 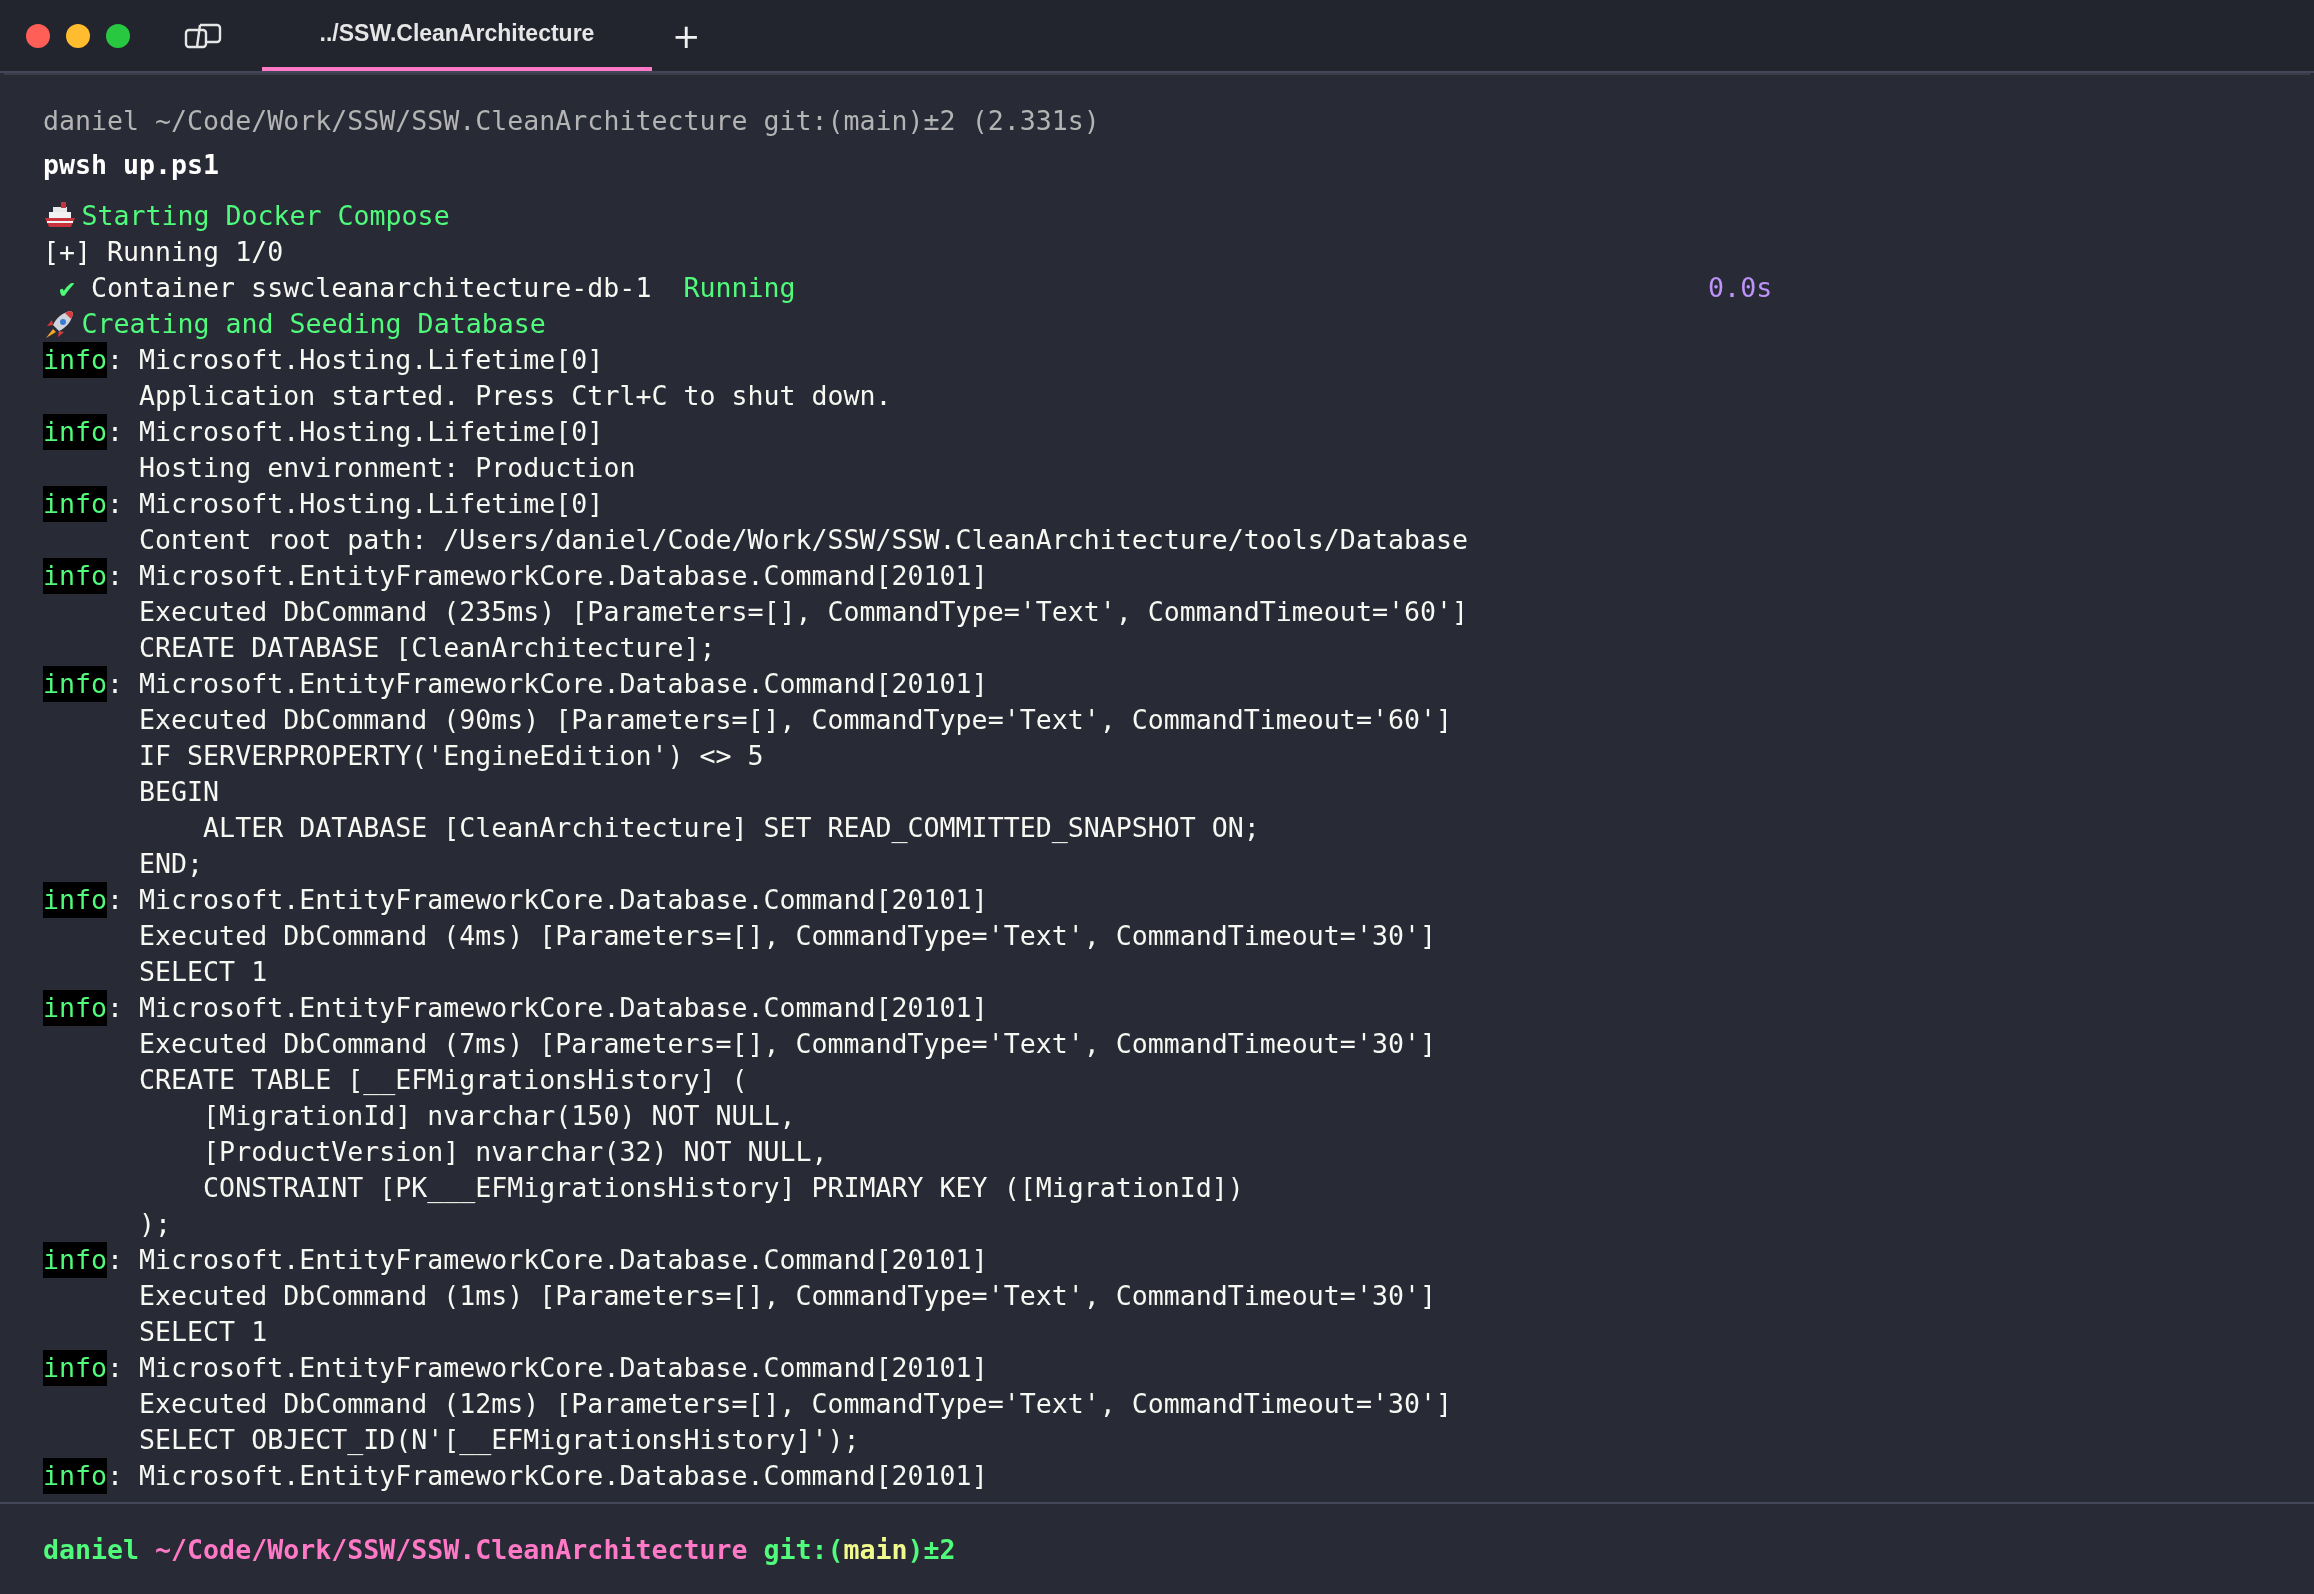 What do you see at coordinates (387, 468) in the screenshot?
I see `log-message: Hosting environment: Production` at bounding box center [387, 468].